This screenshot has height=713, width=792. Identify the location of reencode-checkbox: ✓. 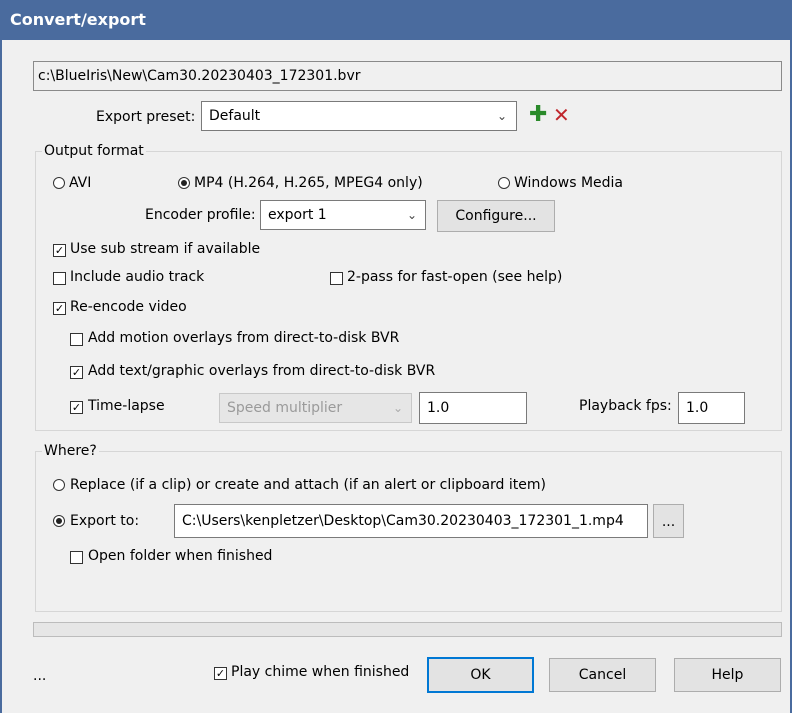
(59, 308).